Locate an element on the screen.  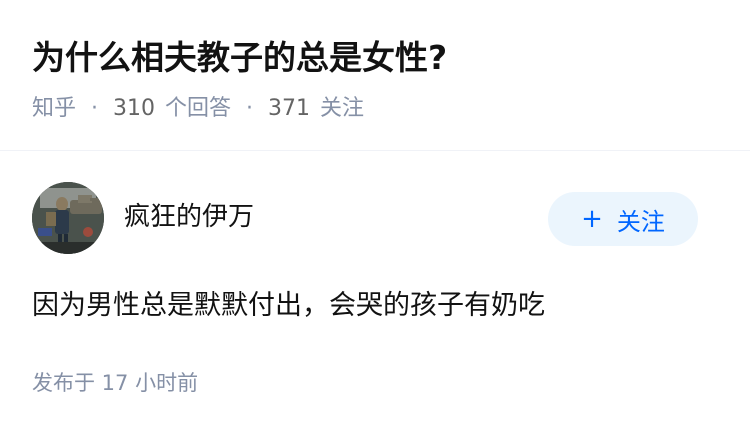
author-name: 疯狂的伊万 is located at coordinates (189, 217).